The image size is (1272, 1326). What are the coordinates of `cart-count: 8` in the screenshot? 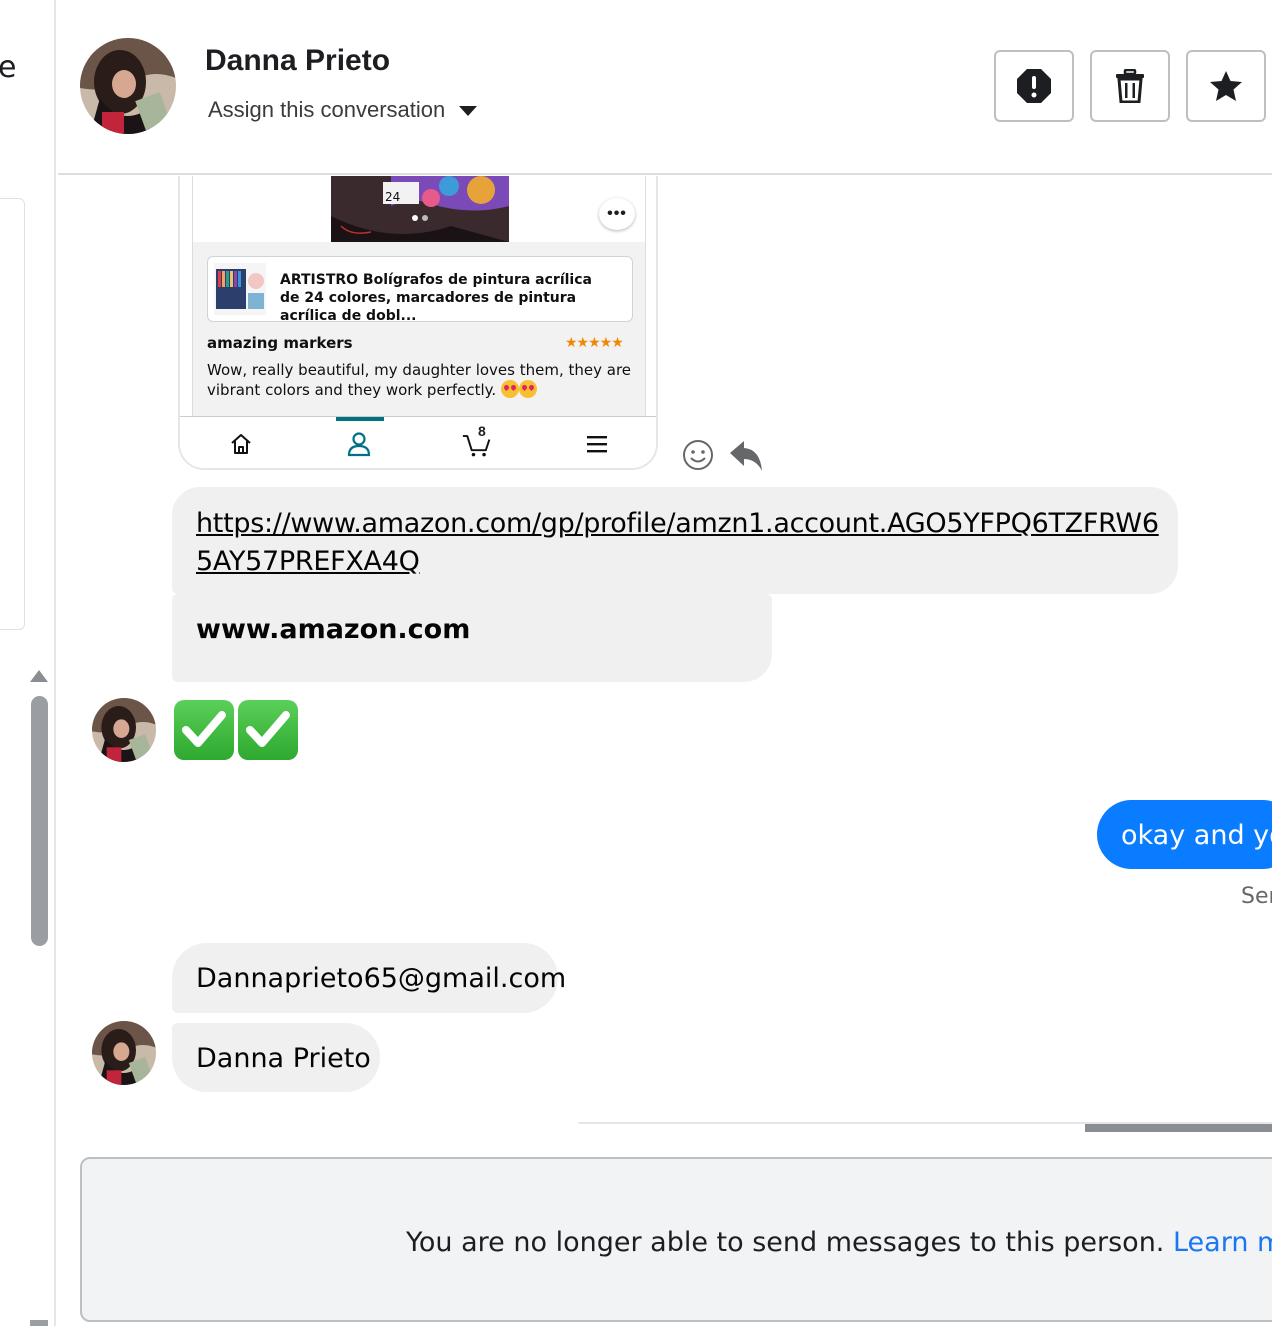 It's located at (482, 431).